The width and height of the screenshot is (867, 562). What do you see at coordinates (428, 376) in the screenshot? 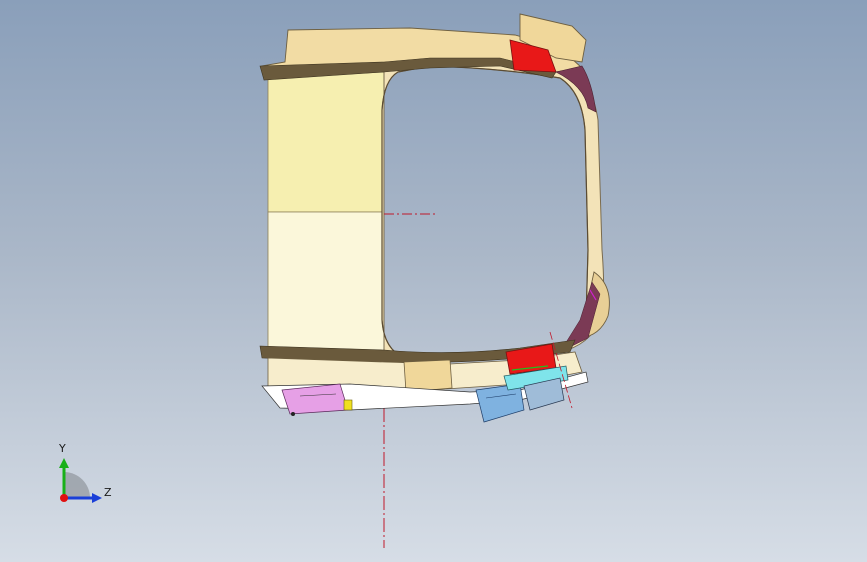
I see `bottom-tan-block` at bounding box center [428, 376].